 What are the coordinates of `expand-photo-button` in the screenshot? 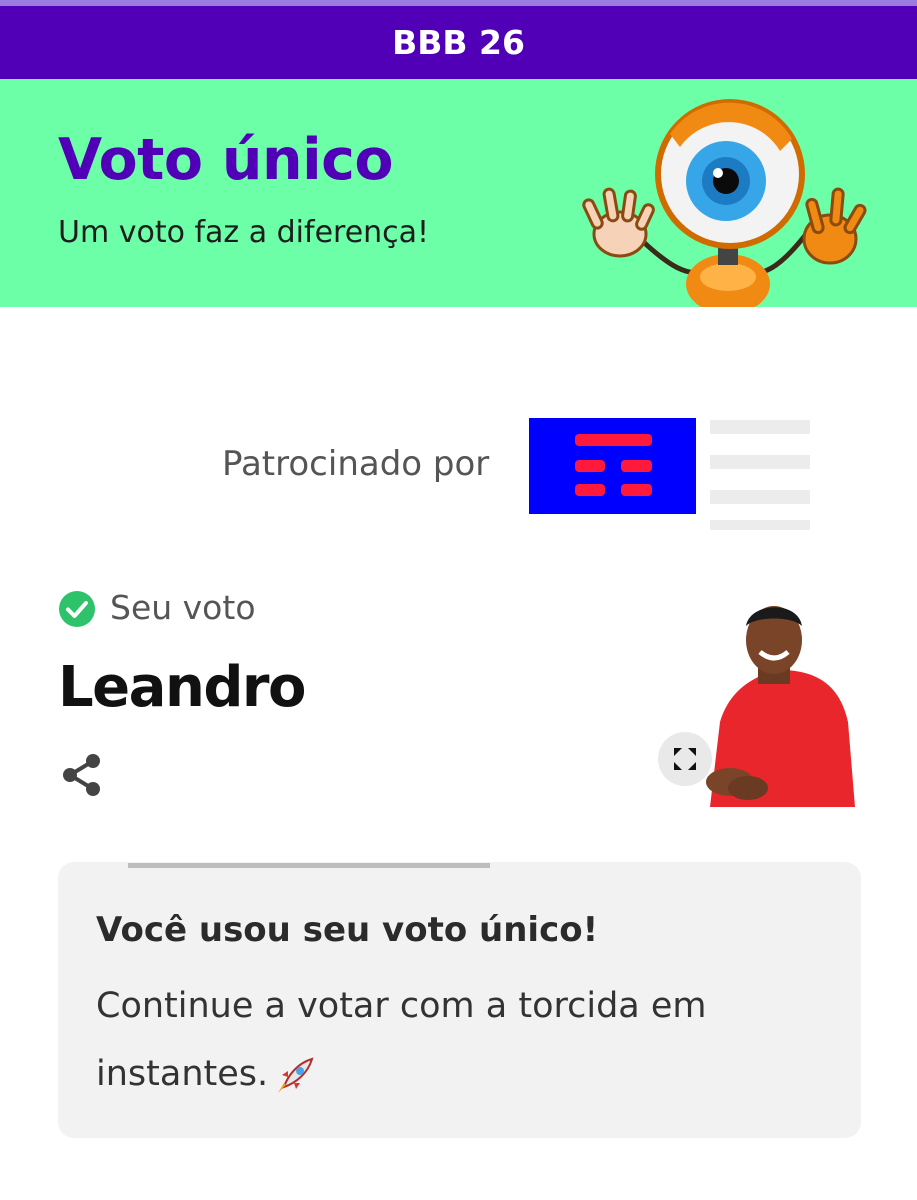 It's located at (685, 759).